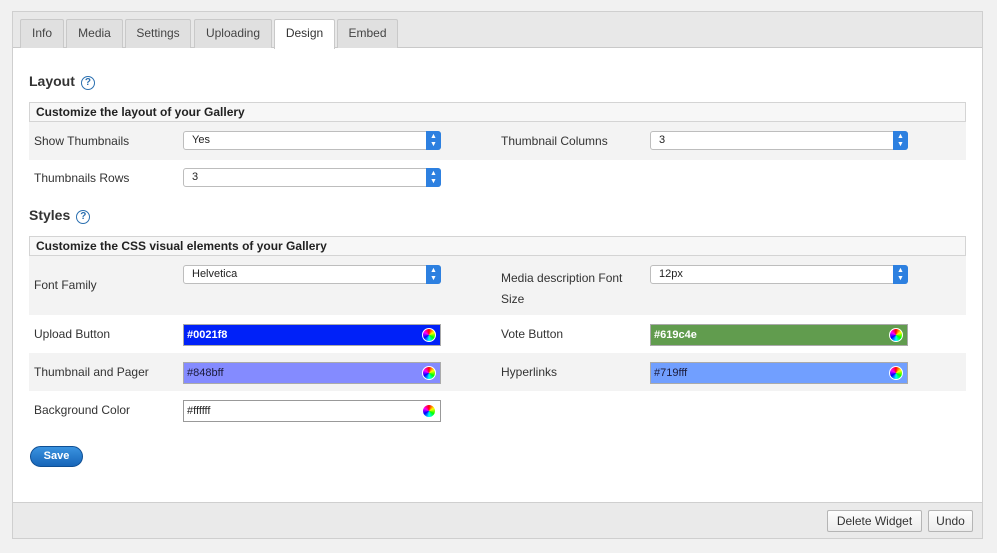 The image size is (997, 553). What do you see at coordinates (215, 274) in the screenshot?
I see `font-family-value: Helvetica` at bounding box center [215, 274].